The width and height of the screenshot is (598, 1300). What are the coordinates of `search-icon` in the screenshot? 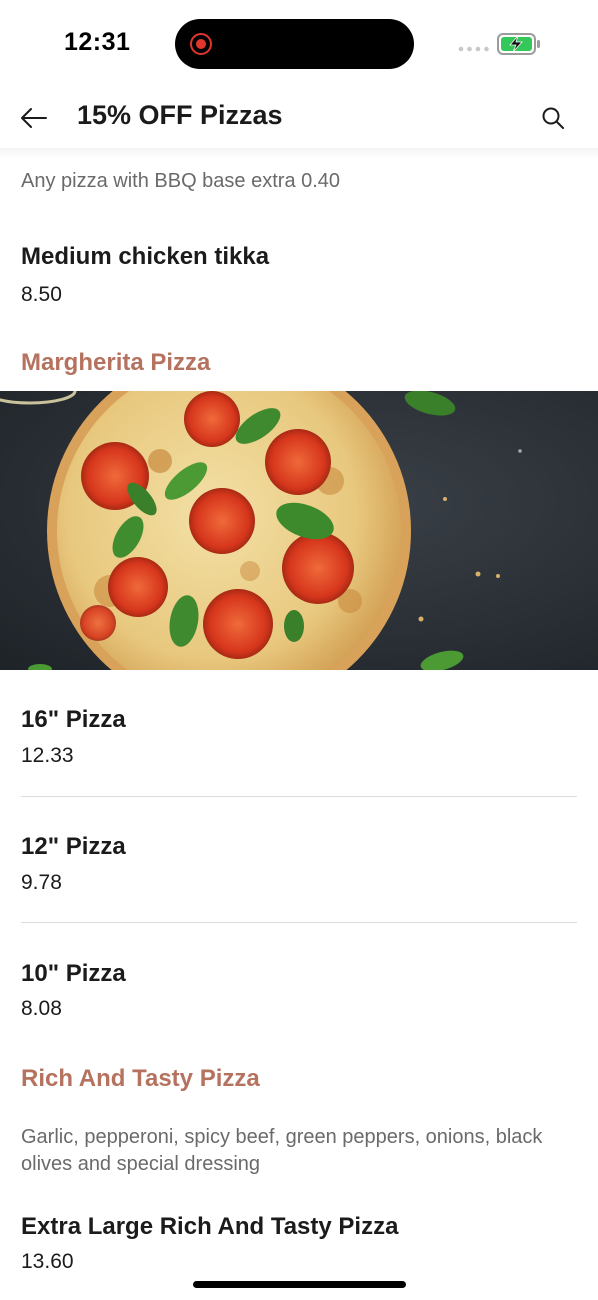 It's located at (553, 118).